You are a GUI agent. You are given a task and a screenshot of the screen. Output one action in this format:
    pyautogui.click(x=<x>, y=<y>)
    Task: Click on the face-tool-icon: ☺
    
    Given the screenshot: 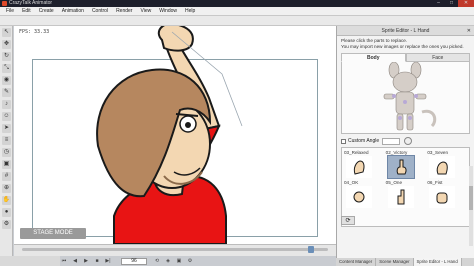 What is the action you would take?
    pyautogui.click(x=6, y=116)
    